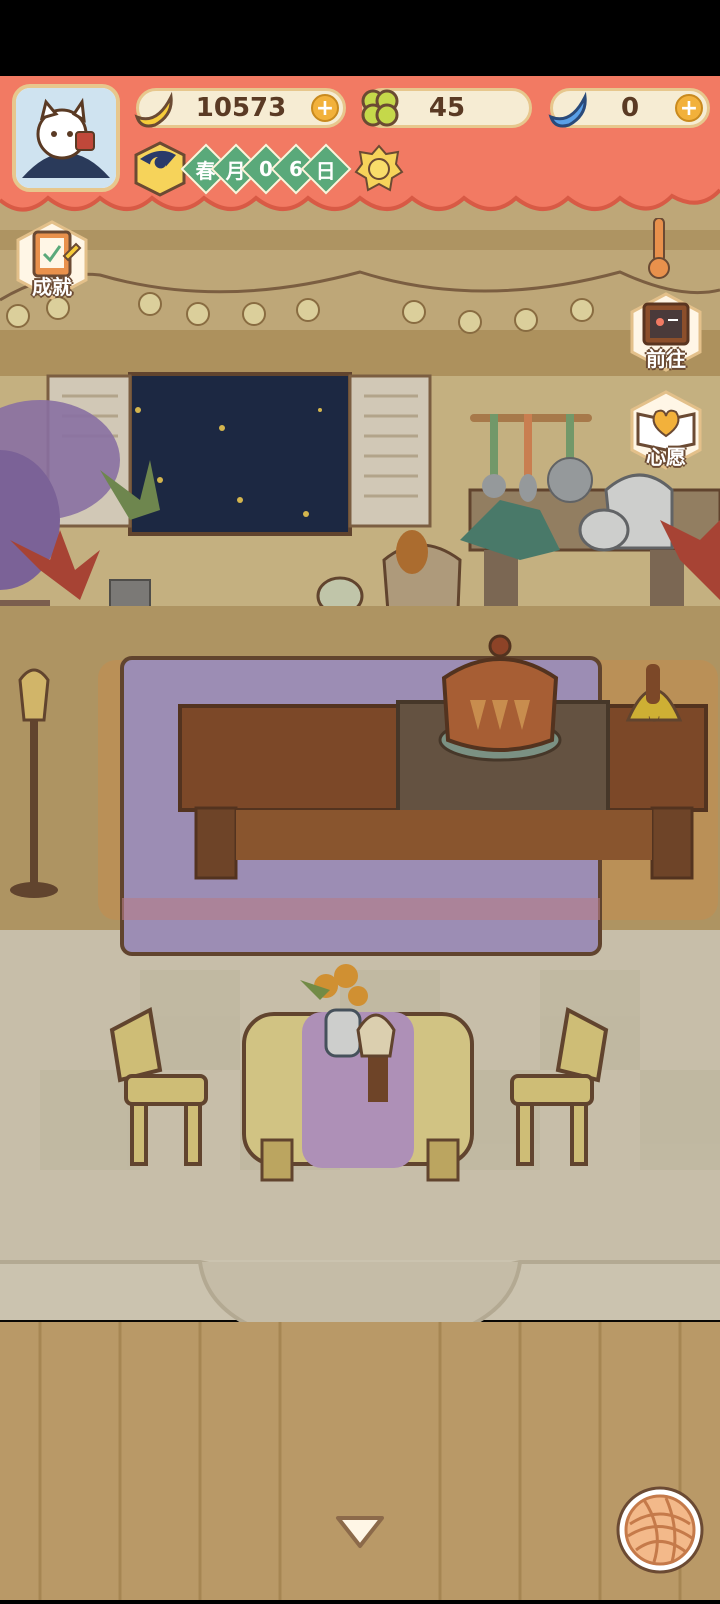 The image size is (720, 1604). Describe the element at coordinates (666, 457) in the screenshot. I see `wish-label: 心愿` at that location.